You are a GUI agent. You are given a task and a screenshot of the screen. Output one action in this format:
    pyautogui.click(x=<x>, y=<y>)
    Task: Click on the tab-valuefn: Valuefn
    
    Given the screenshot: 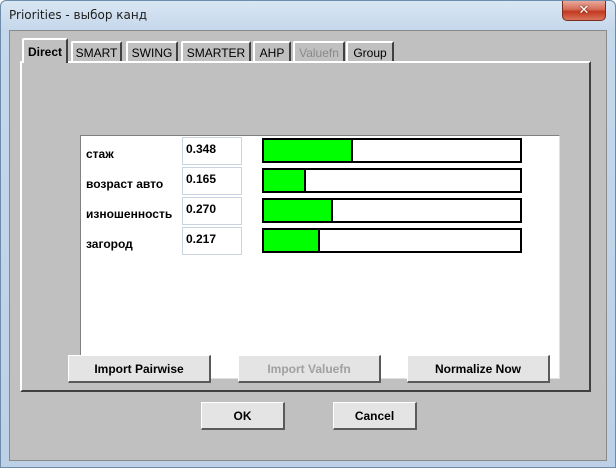 What is the action you would take?
    pyautogui.click(x=319, y=51)
    